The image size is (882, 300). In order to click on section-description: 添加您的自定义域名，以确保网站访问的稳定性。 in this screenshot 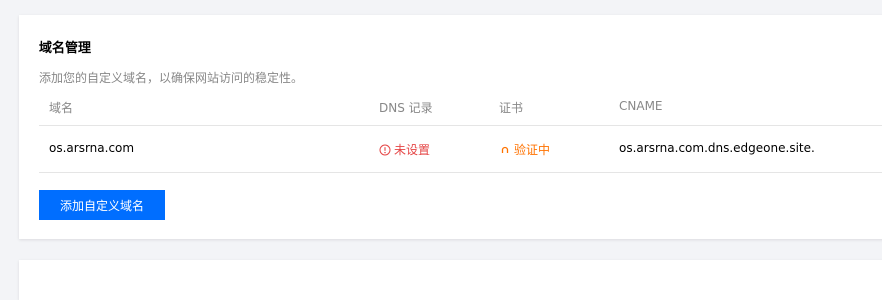, I will do `click(171, 78)`.